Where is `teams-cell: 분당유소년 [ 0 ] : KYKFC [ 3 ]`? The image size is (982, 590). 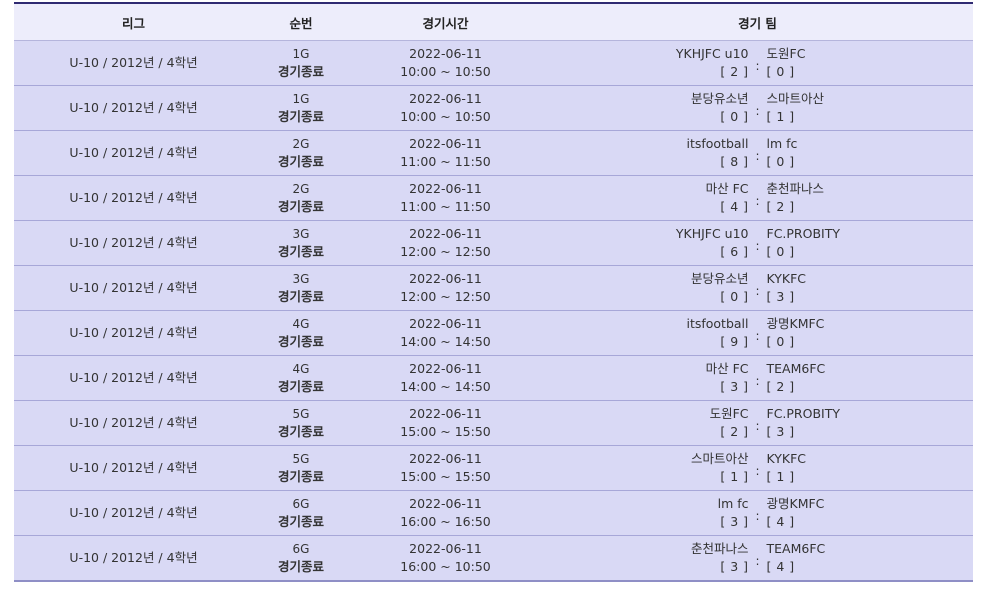
teams-cell: 분당유소년 [ 0 ] : KYKFC [ 3 ] is located at coordinates (757, 288).